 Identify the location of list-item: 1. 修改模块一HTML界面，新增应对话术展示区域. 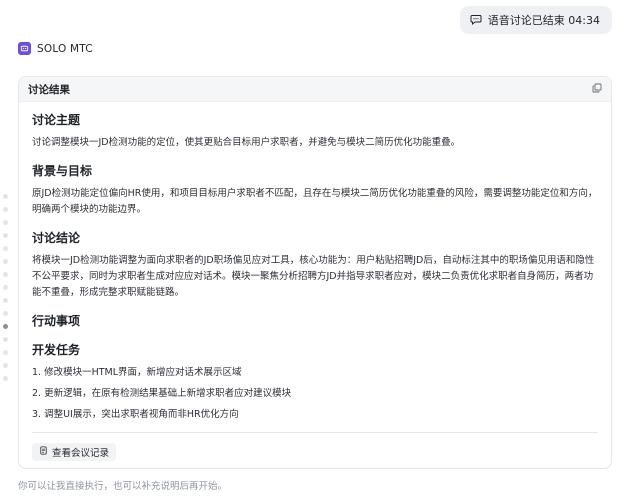
(137, 372).